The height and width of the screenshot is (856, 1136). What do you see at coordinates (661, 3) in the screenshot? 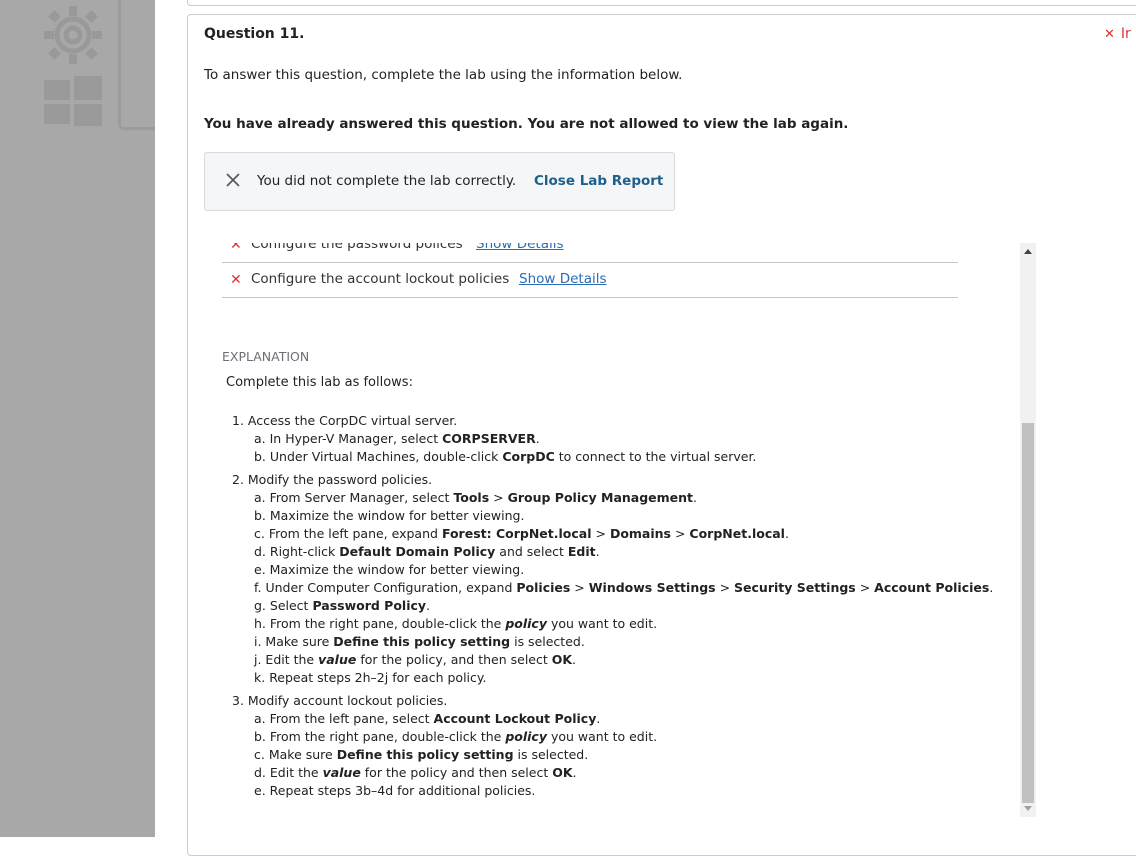
I see `previous-question-card` at bounding box center [661, 3].